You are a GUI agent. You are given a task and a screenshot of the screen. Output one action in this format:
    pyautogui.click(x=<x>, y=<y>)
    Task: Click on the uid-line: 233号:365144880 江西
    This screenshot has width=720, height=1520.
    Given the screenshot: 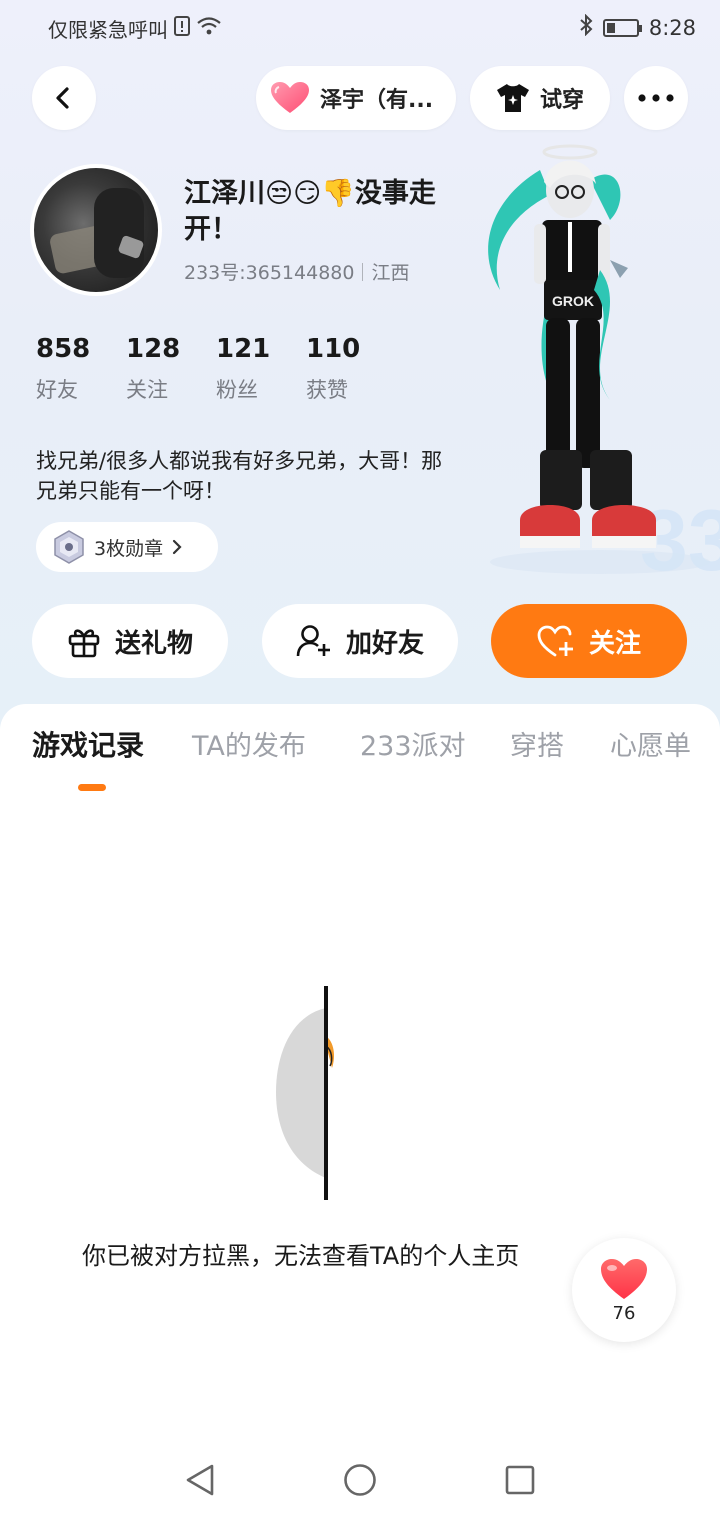 What is the action you would take?
    pyautogui.click(x=296, y=271)
    